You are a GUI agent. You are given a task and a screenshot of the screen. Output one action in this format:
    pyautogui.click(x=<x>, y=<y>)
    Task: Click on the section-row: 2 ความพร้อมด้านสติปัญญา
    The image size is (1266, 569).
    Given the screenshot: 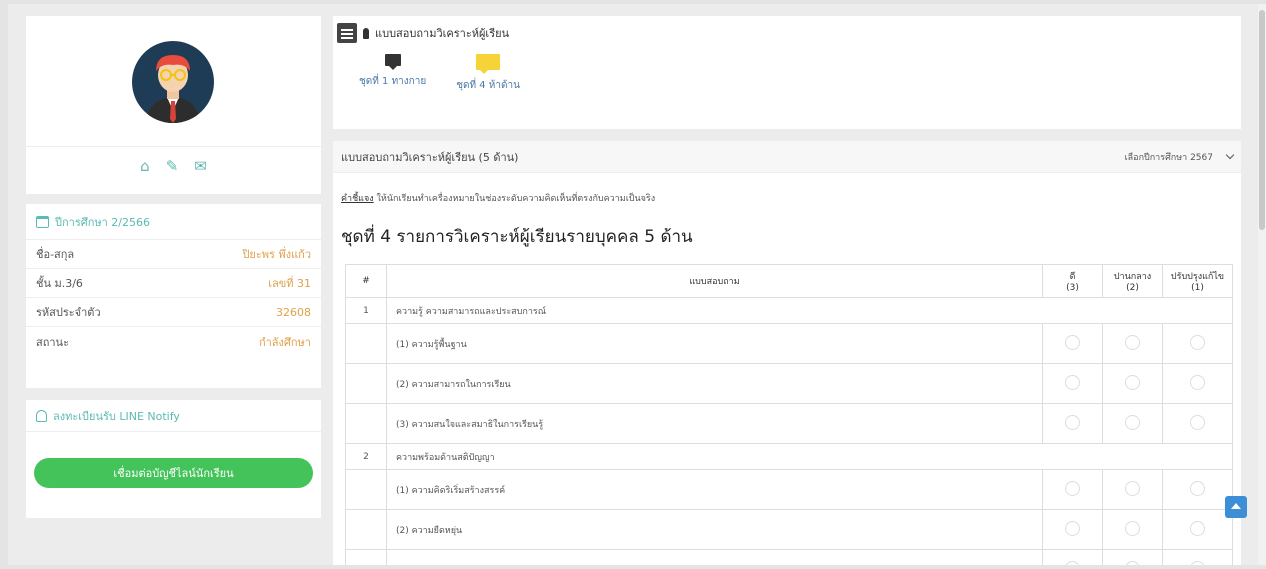 What is the action you would take?
    pyautogui.click(x=789, y=456)
    